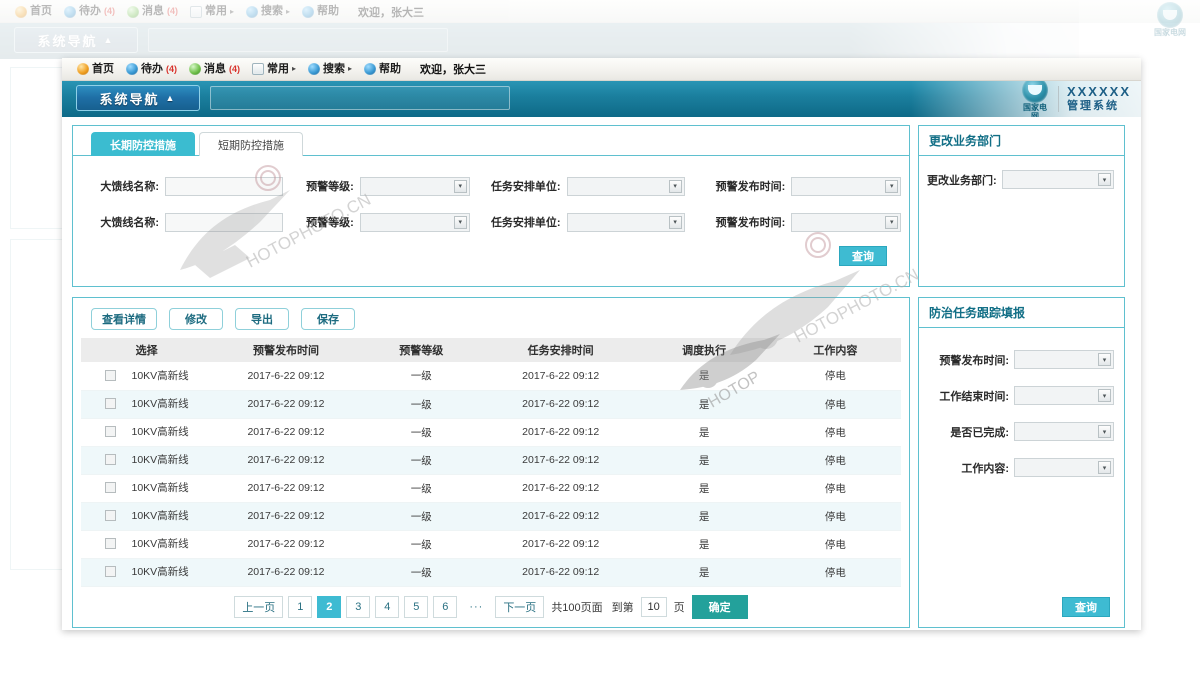 This screenshot has height=688, width=1200. Describe the element at coordinates (330, 187) in the screenshot. I see `level-label-1: 预警等级:` at that location.